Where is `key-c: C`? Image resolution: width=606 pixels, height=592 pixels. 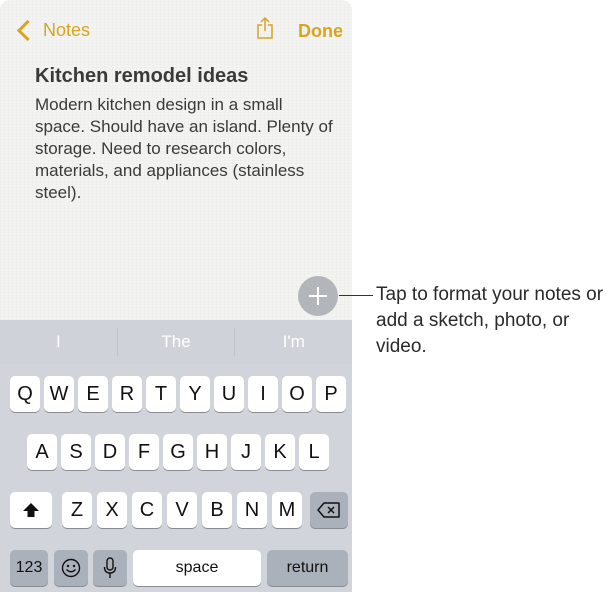
key-c: C is located at coordinates (147, 510).